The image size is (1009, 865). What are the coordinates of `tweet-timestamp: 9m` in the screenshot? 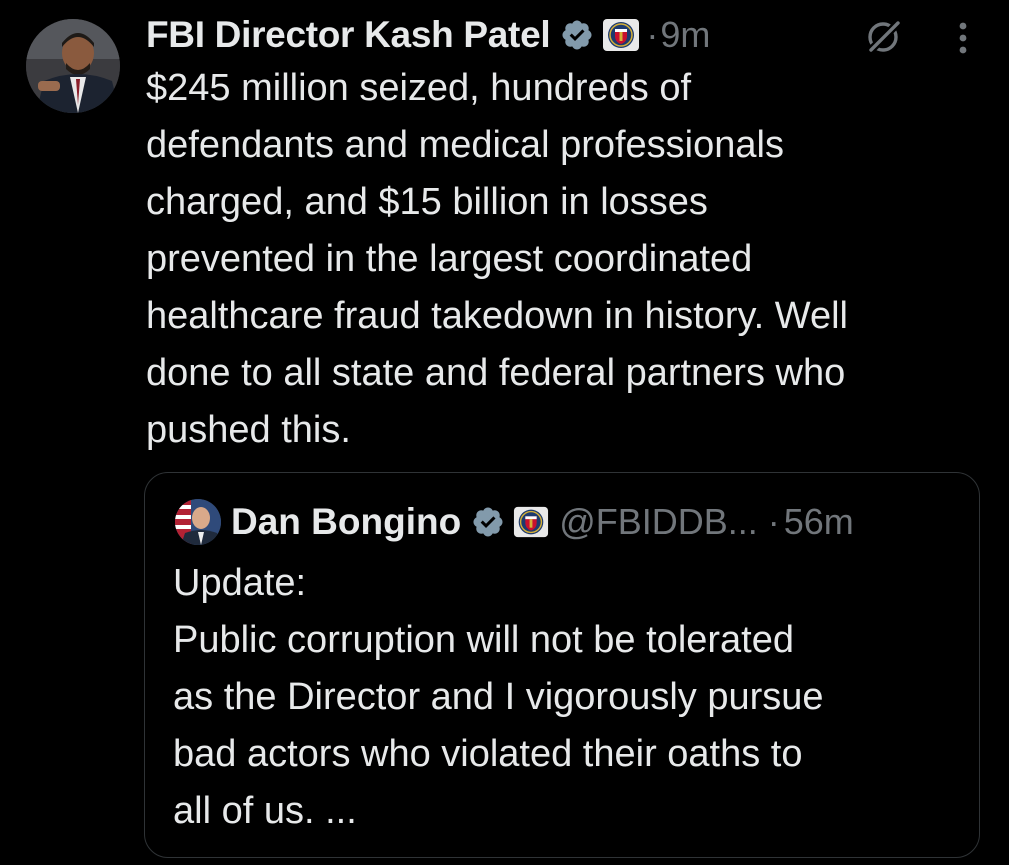 It's located at (685, 35).